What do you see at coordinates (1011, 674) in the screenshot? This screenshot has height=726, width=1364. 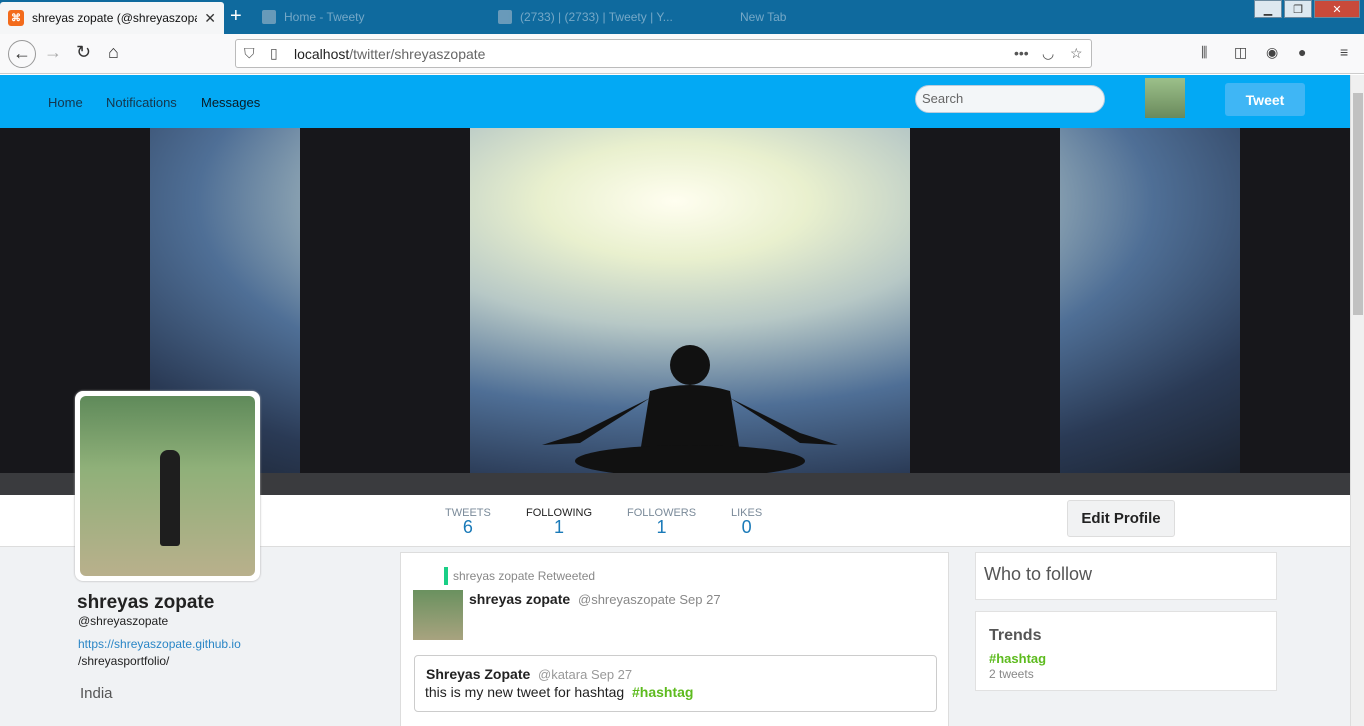 I see `trend-count: 2 tweets` at bounding box center [1011, 674].